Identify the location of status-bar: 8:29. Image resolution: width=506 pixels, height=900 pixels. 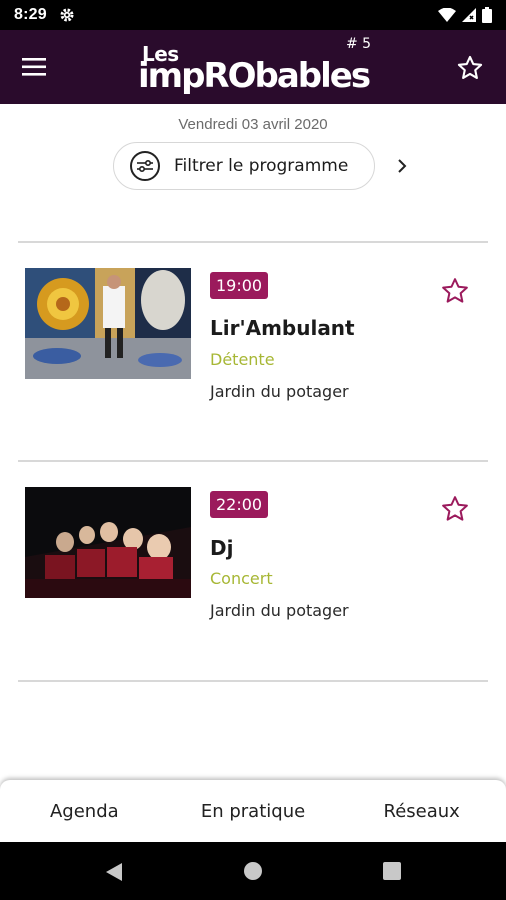
(253, 15).